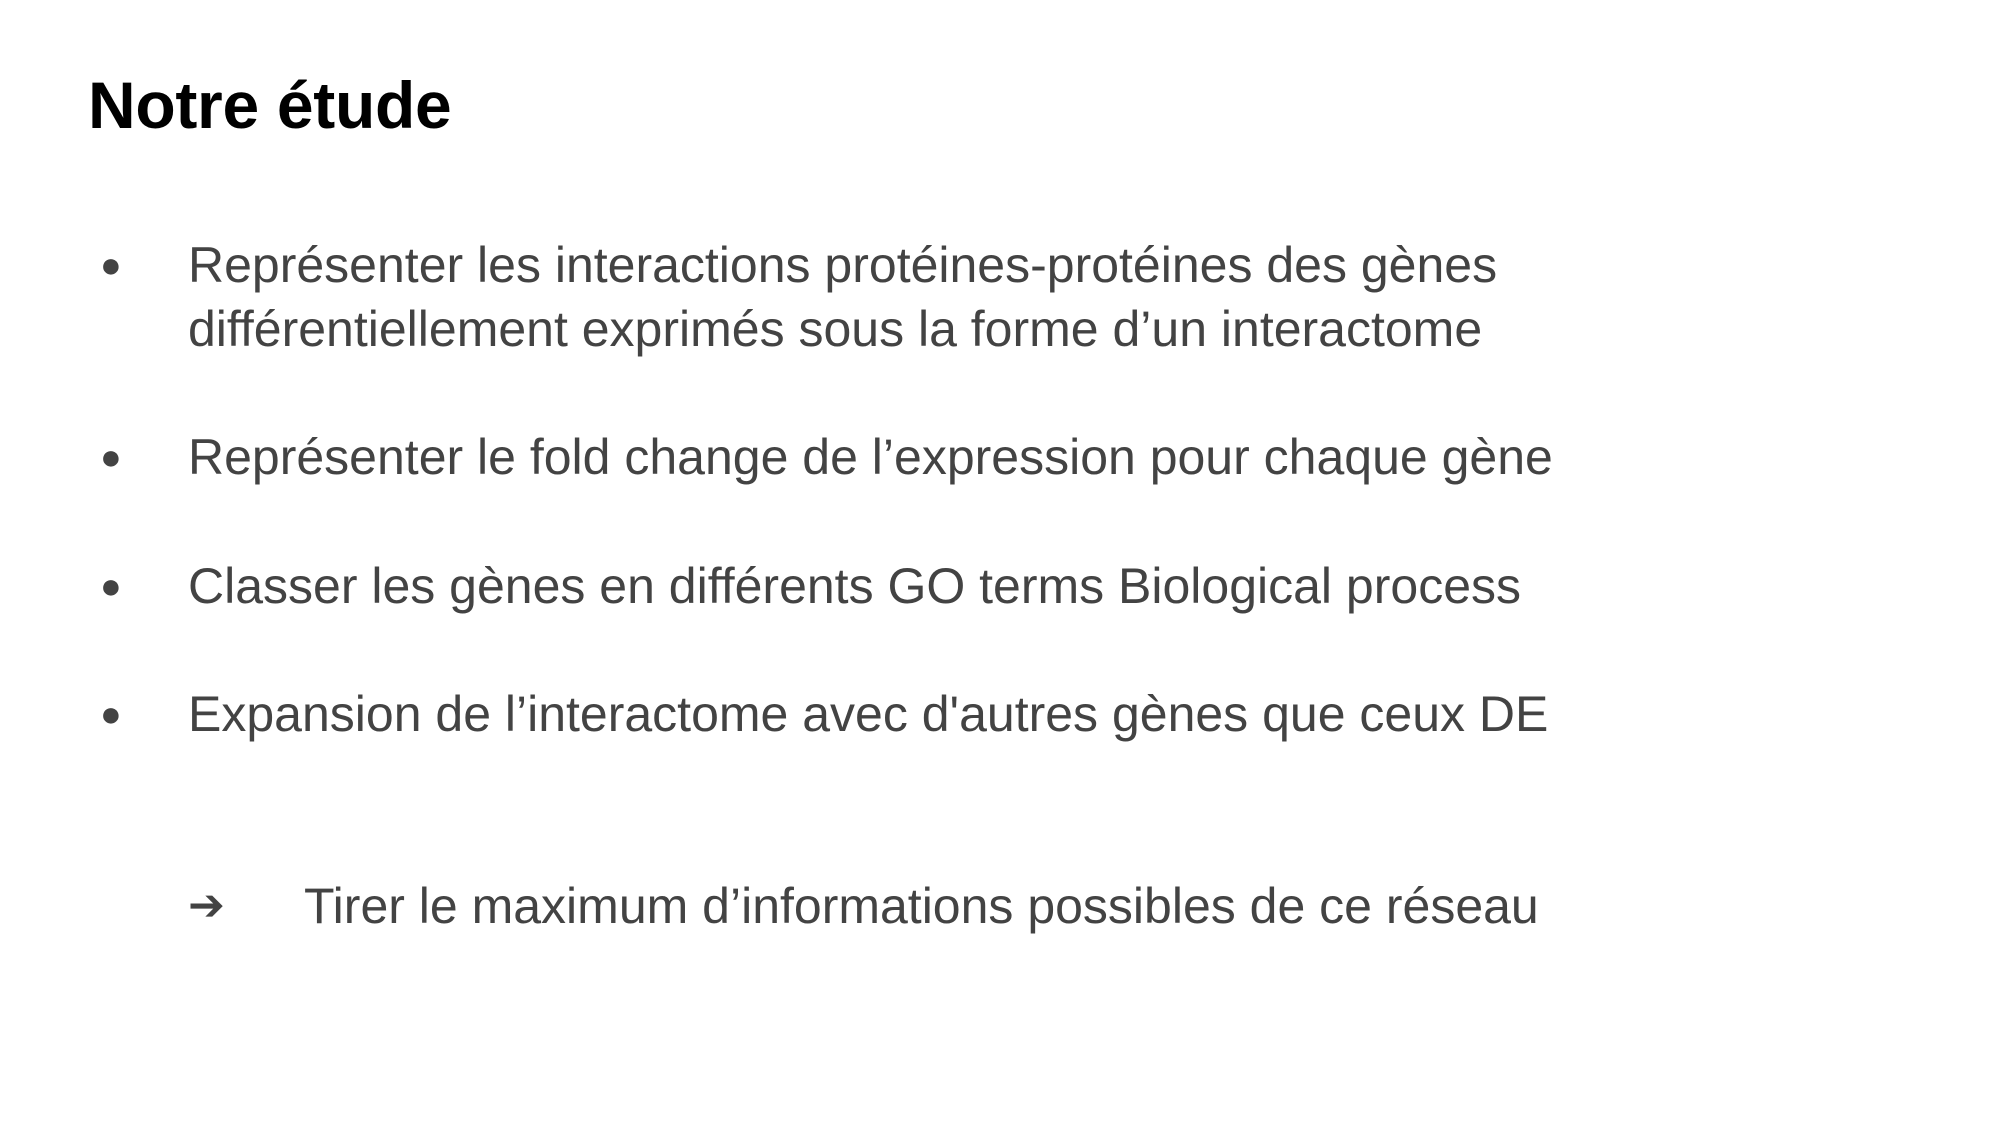 The height and width of the screenshot is (1125, 2000). Describe the element at coordinates (206, 905) in the screenshot. I see `arrow-right-icon: ➔` at that location.